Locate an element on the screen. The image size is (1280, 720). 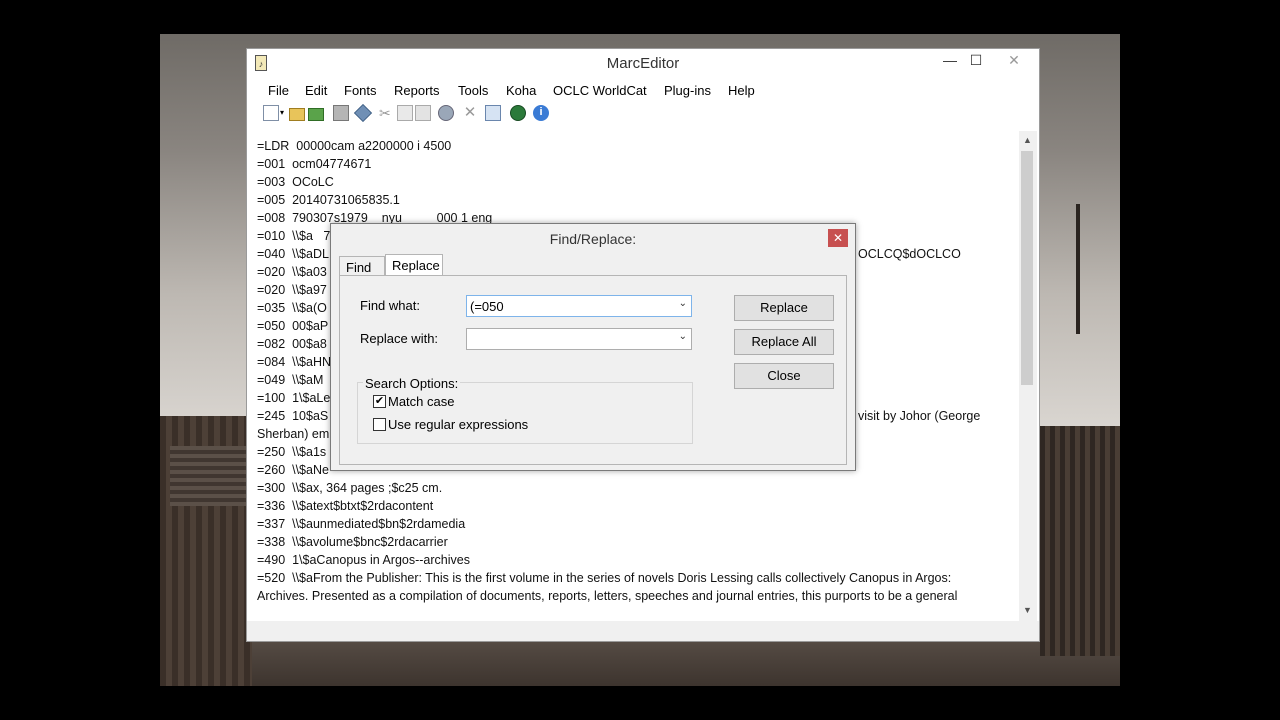
menu-help: Help is located at coordinates (741, 90).